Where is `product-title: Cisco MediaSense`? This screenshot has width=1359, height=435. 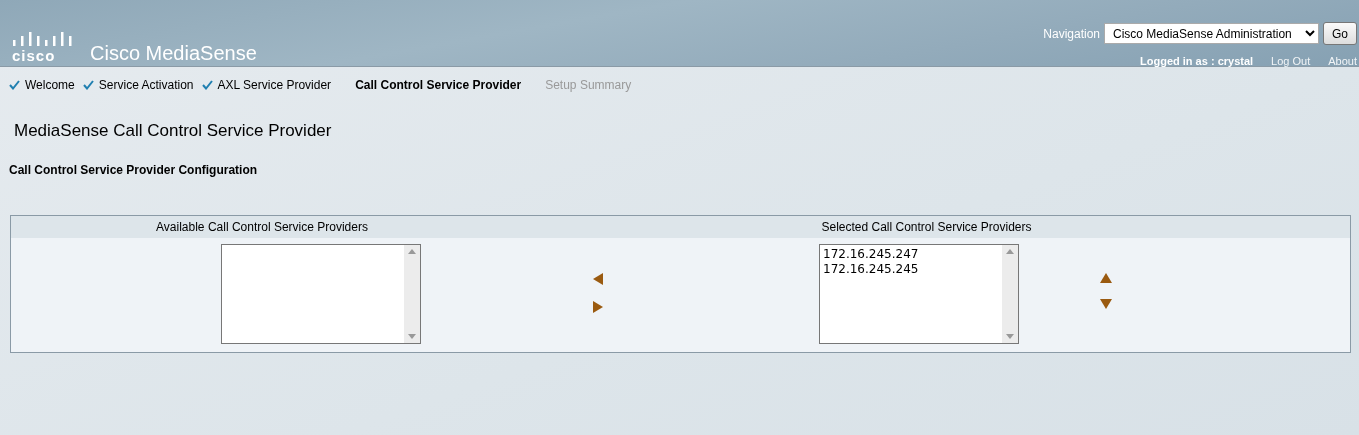 product-title: Cisco MediaSense is located at coordinates (173, 53).